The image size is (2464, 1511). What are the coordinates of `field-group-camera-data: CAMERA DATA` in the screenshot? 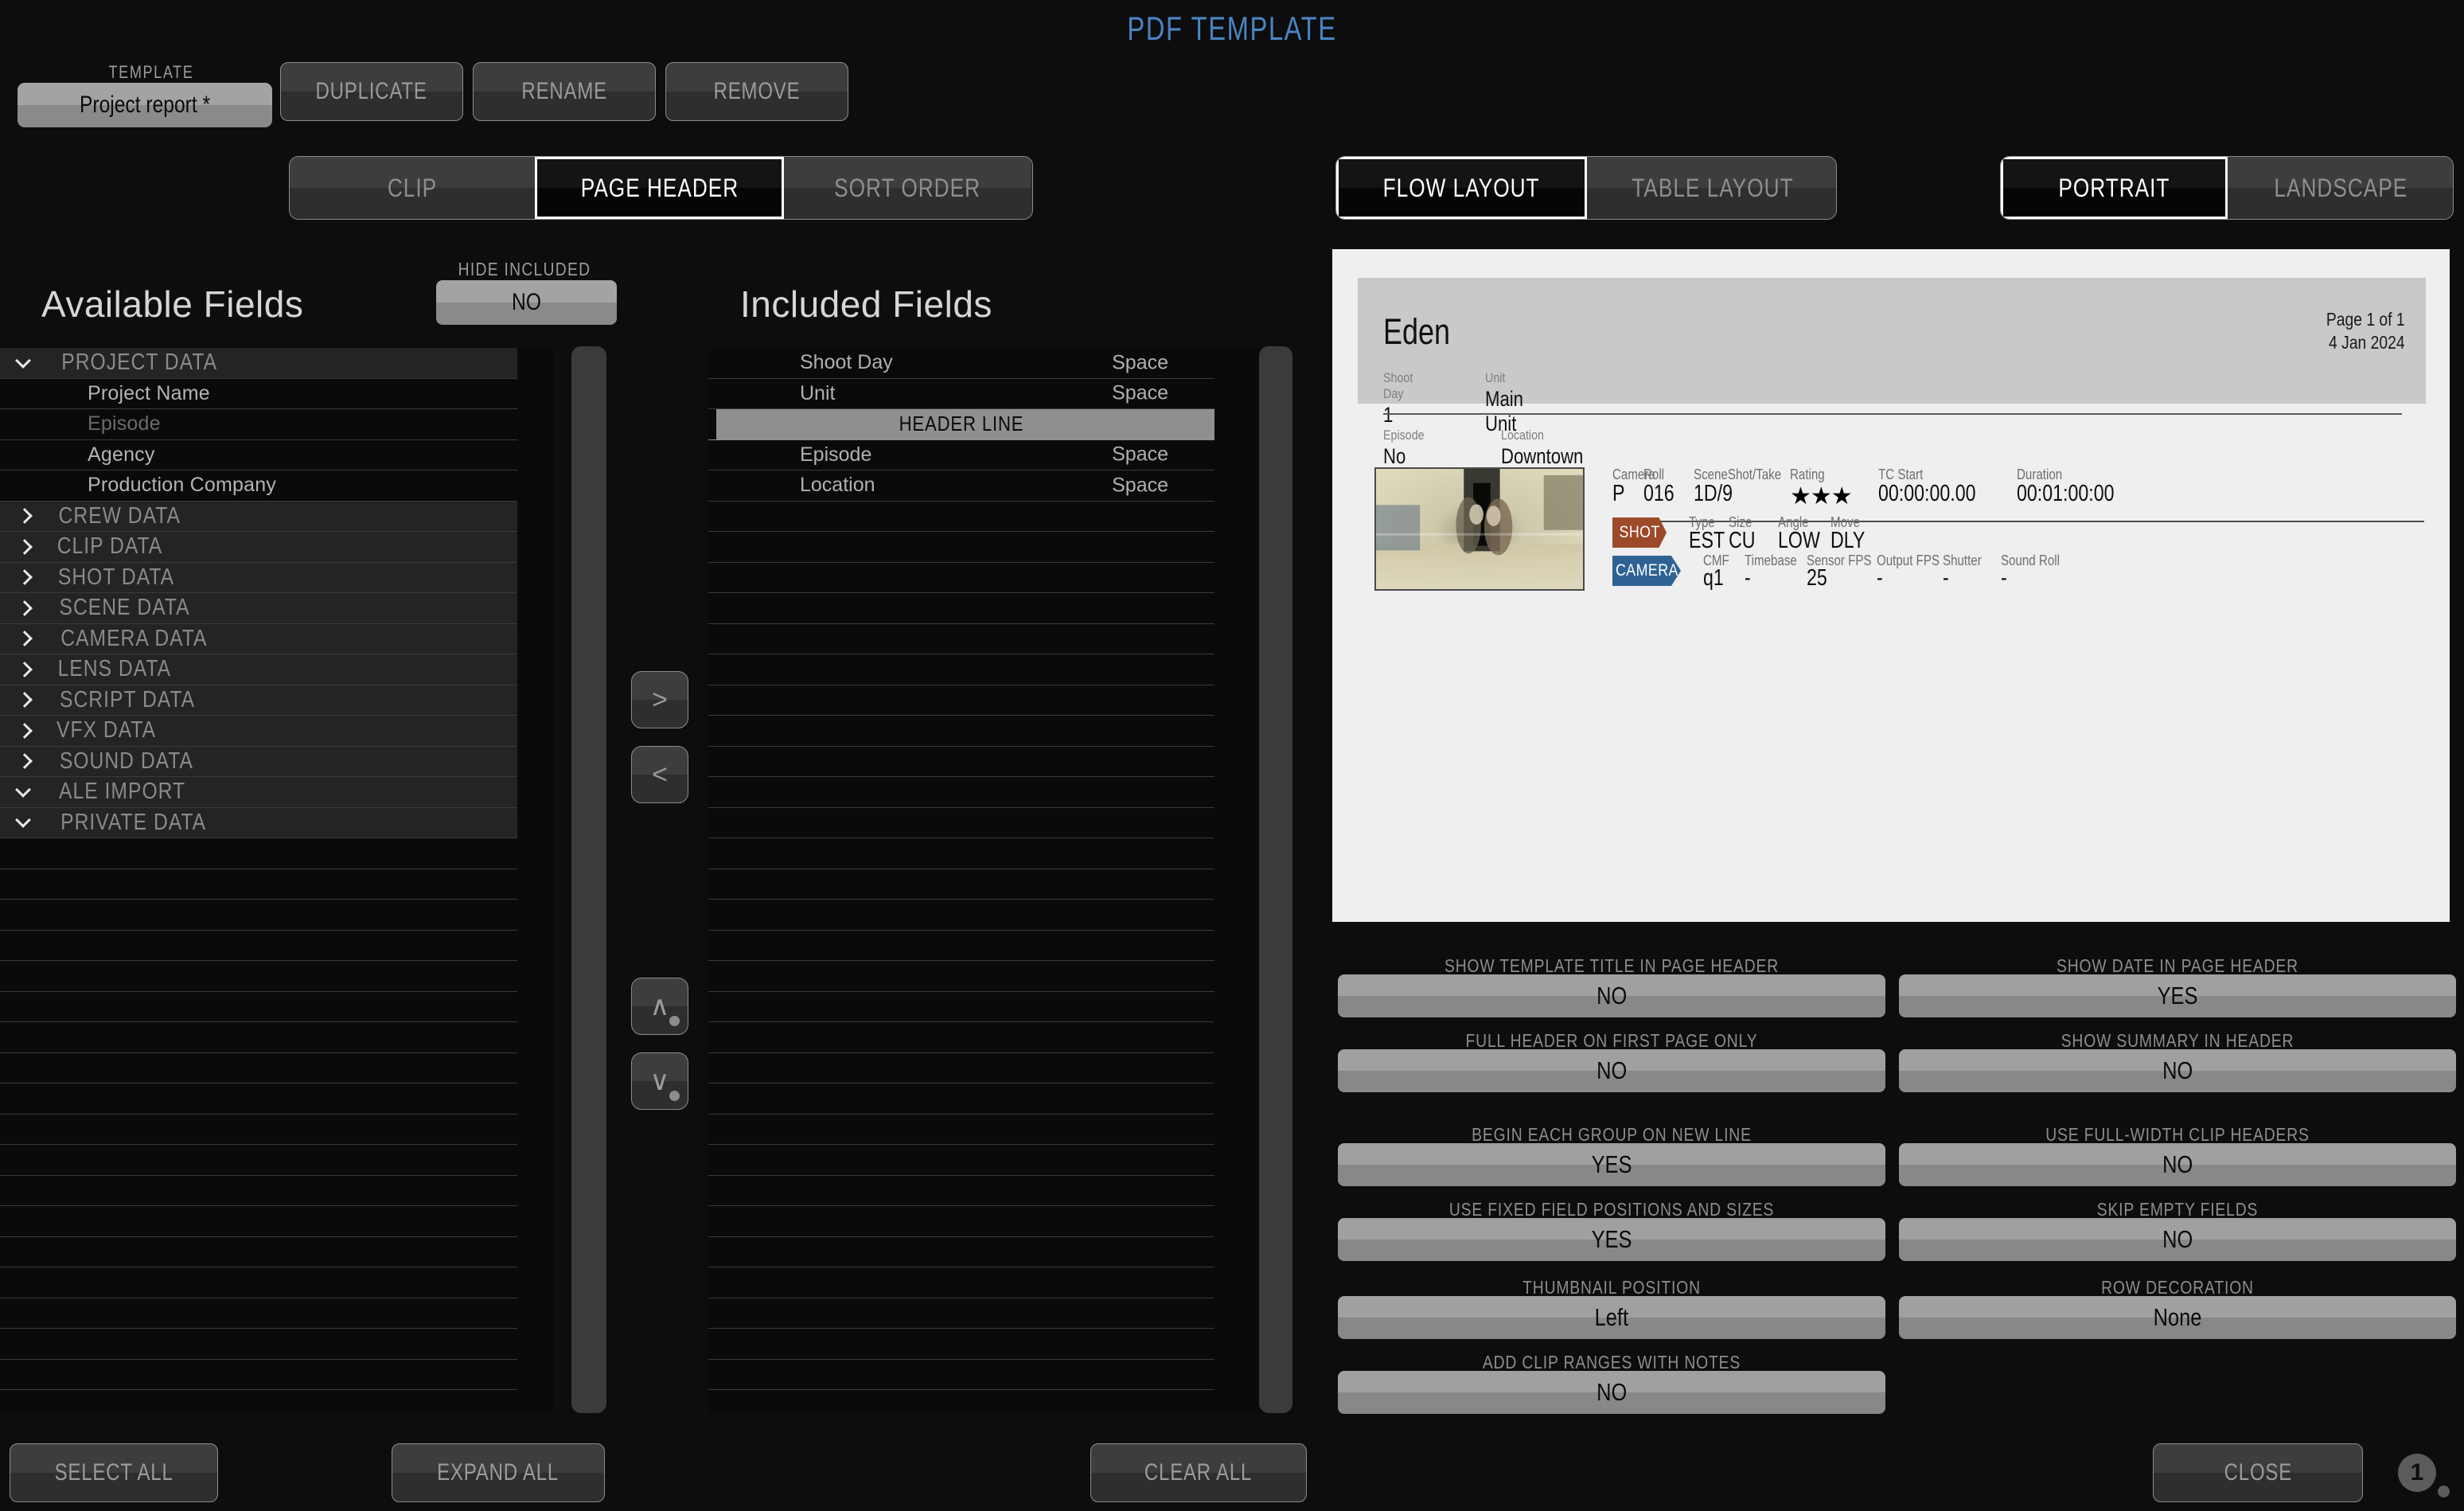 It's located at (258, 639).